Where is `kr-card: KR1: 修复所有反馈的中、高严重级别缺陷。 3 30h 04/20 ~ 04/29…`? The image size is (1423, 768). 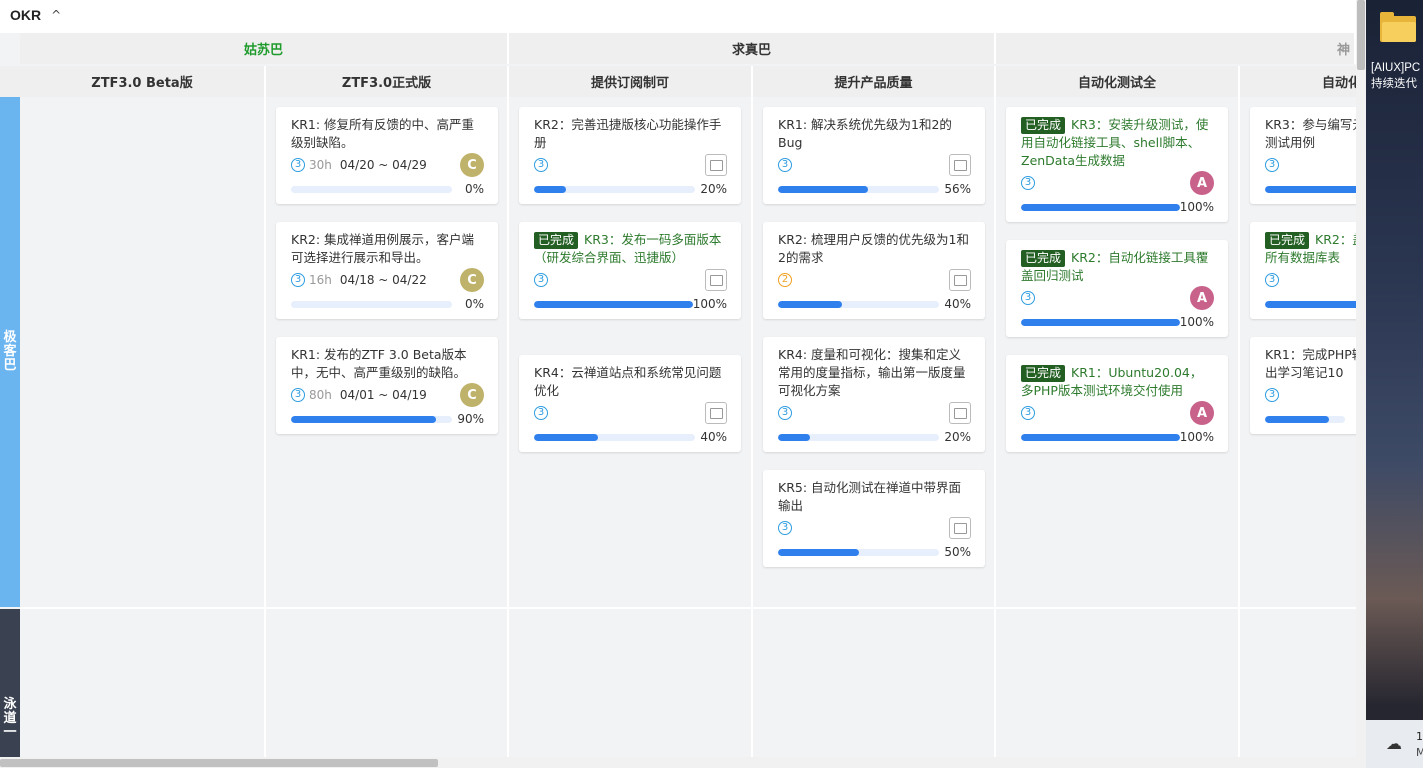 kr-card: KR1: 修复所有反馈的中、高严重级别缺陷。 3 30h 04/20 ~ 04/29… is located at coordinates (387, 155).